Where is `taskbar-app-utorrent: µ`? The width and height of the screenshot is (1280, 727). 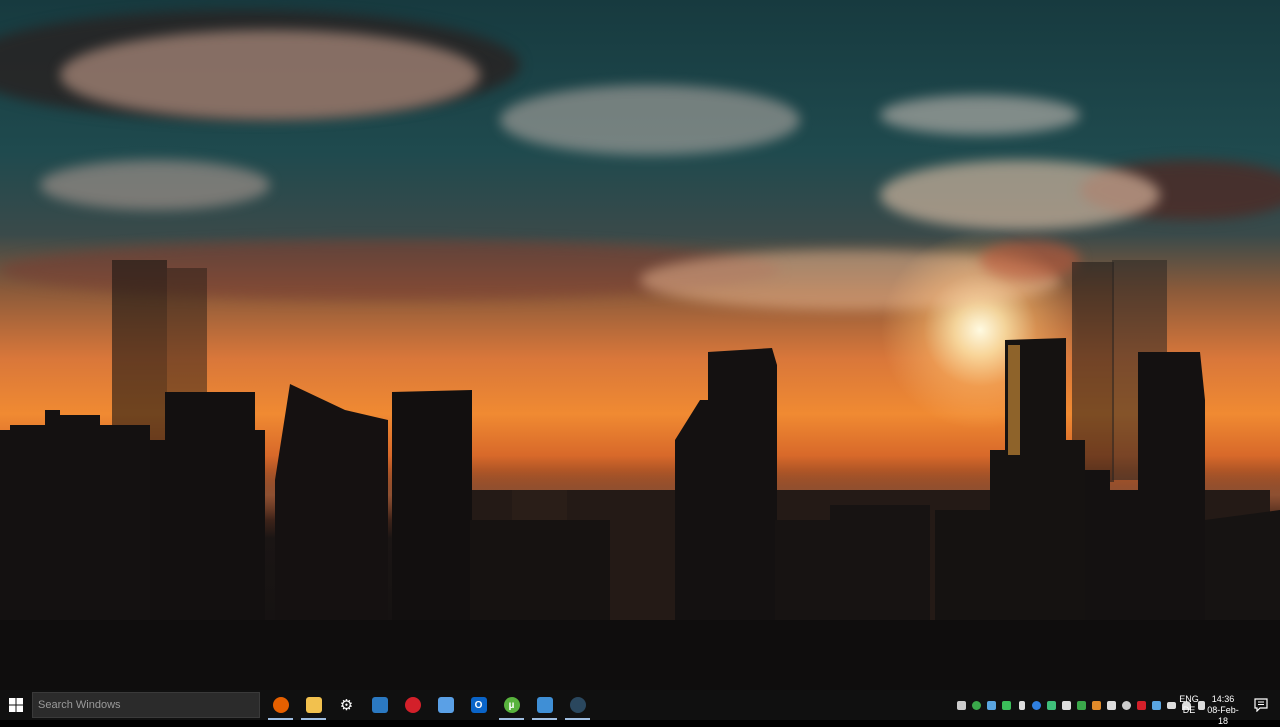
taskbar-app-utorrent: µ is located at coordinates (511, 705).